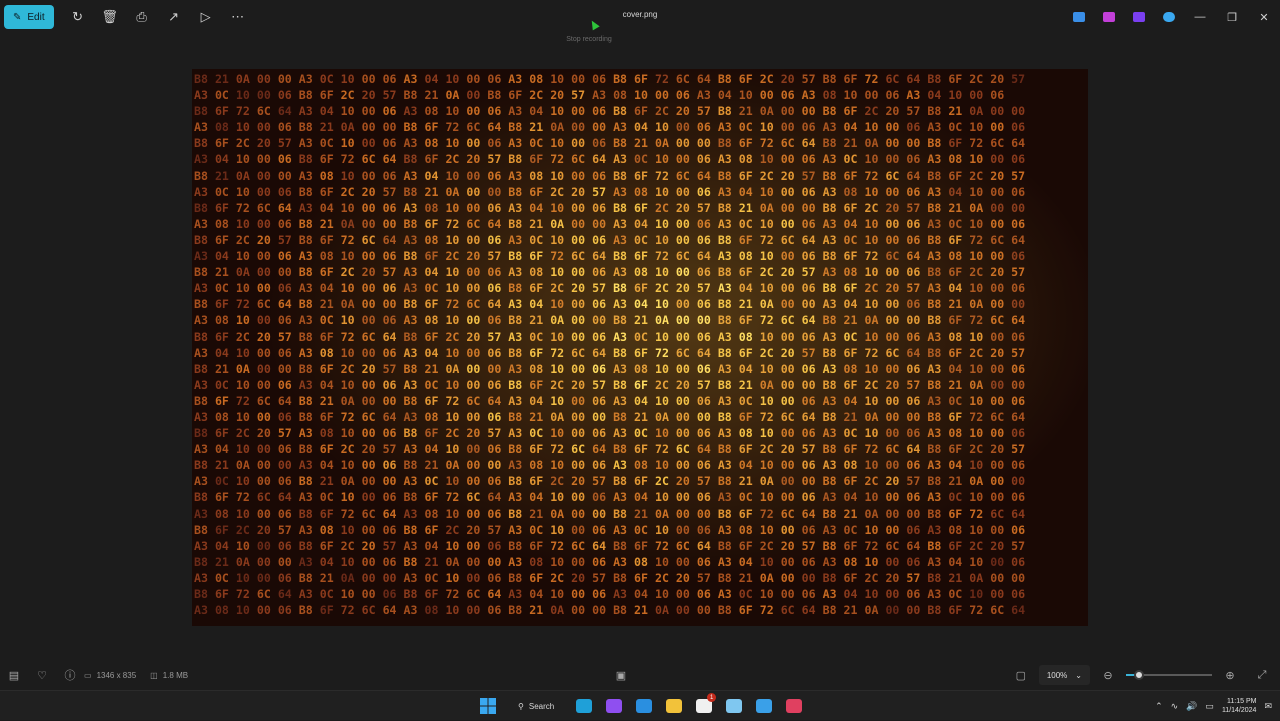 Image resolution: width=1280 pixels, height=721 pixels. What do you see at coordinates (174, 17) in the screenshot?
I see `share-icon: ↗` at bounding box center [174, 17].